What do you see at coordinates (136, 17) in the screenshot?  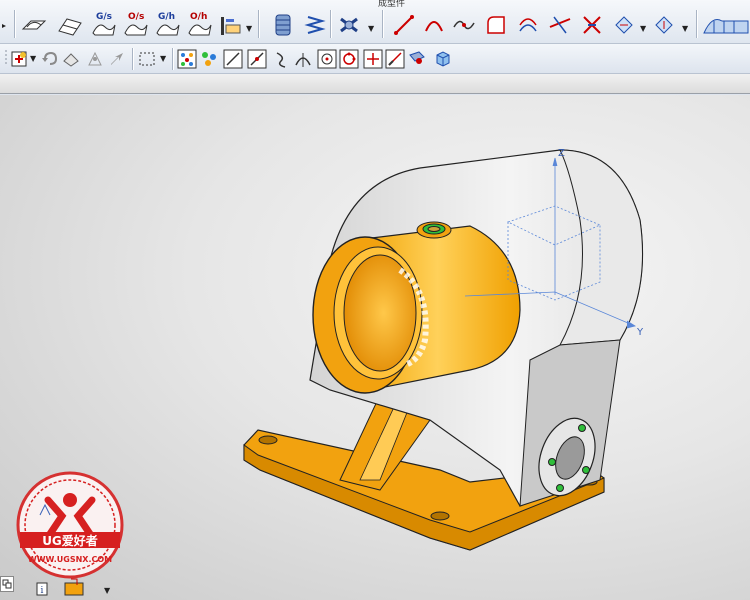 I see `os-label: O/s` at bounding box center [136, 17].